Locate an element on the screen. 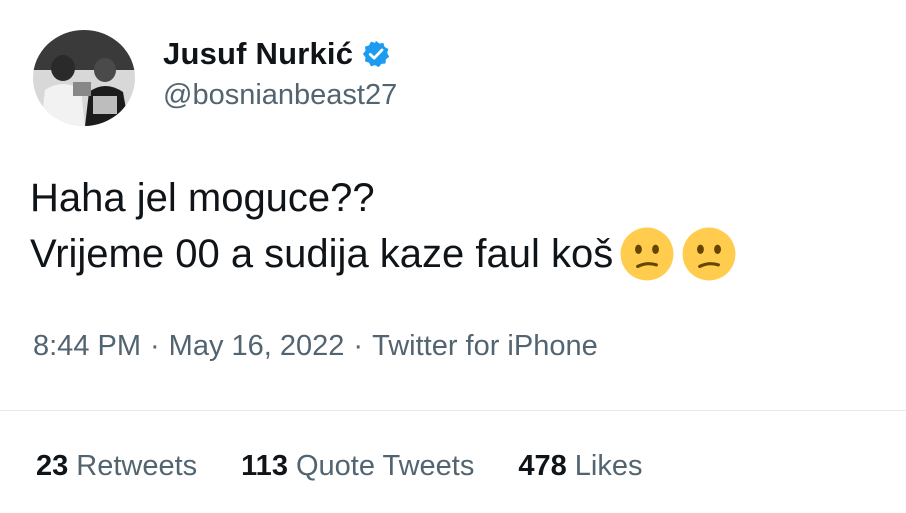 The height and width of the screenshot is (513, 906). tweet-line-2: Vrijeme 00 a sudija kaze faul koš is located at coordinates (322, 254).